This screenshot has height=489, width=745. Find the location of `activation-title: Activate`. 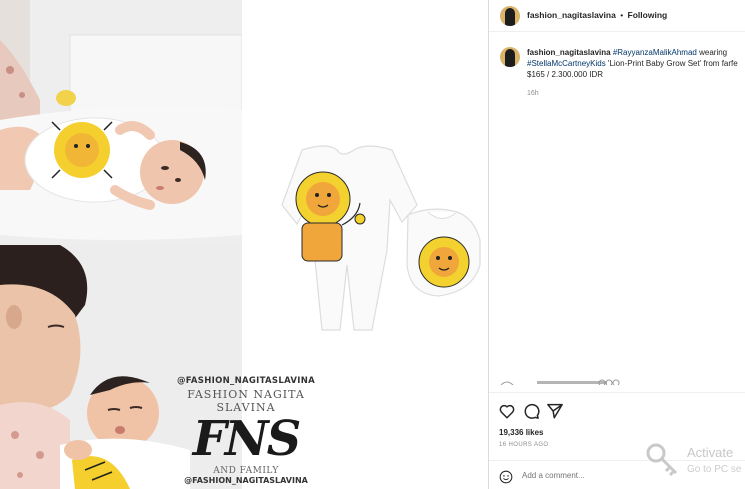

activation-title: Activate is located at coordinates (710, 452).